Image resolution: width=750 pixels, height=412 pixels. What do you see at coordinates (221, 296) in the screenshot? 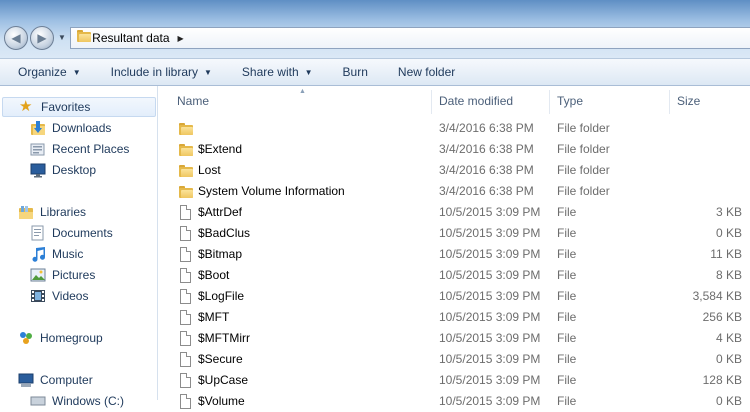
I see `file-name: $LogFile` at bounding box center [221, 296].